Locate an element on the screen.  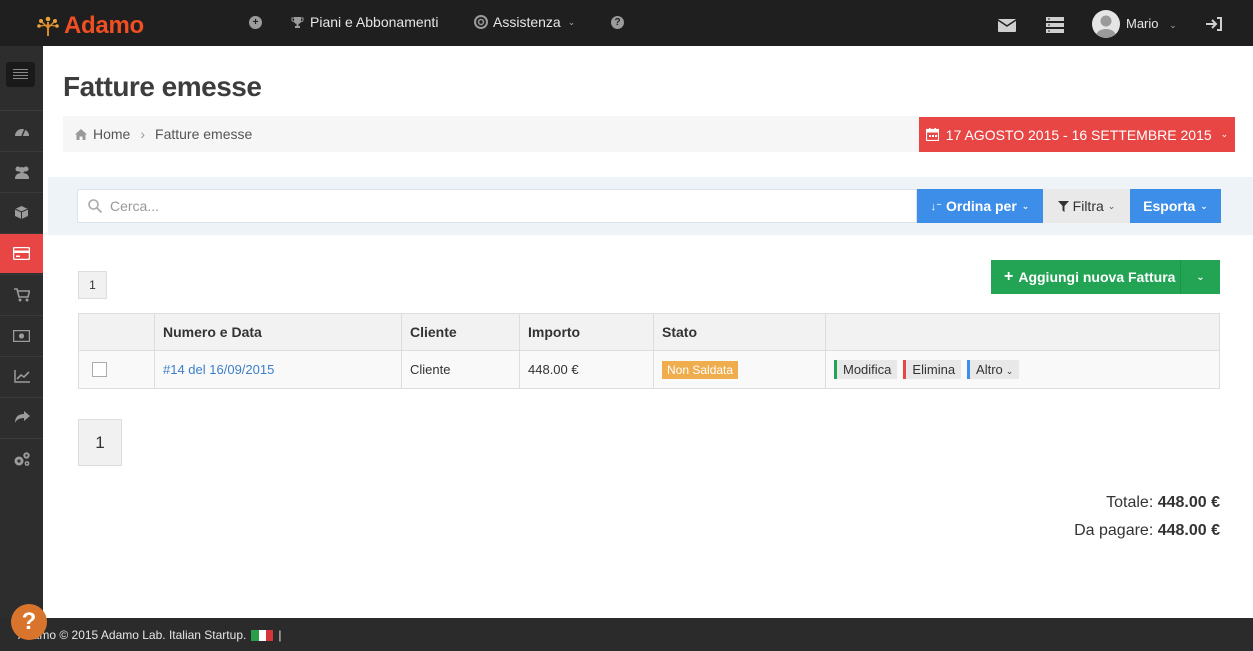
column-header: Stato is located at coordinates (739, 332).